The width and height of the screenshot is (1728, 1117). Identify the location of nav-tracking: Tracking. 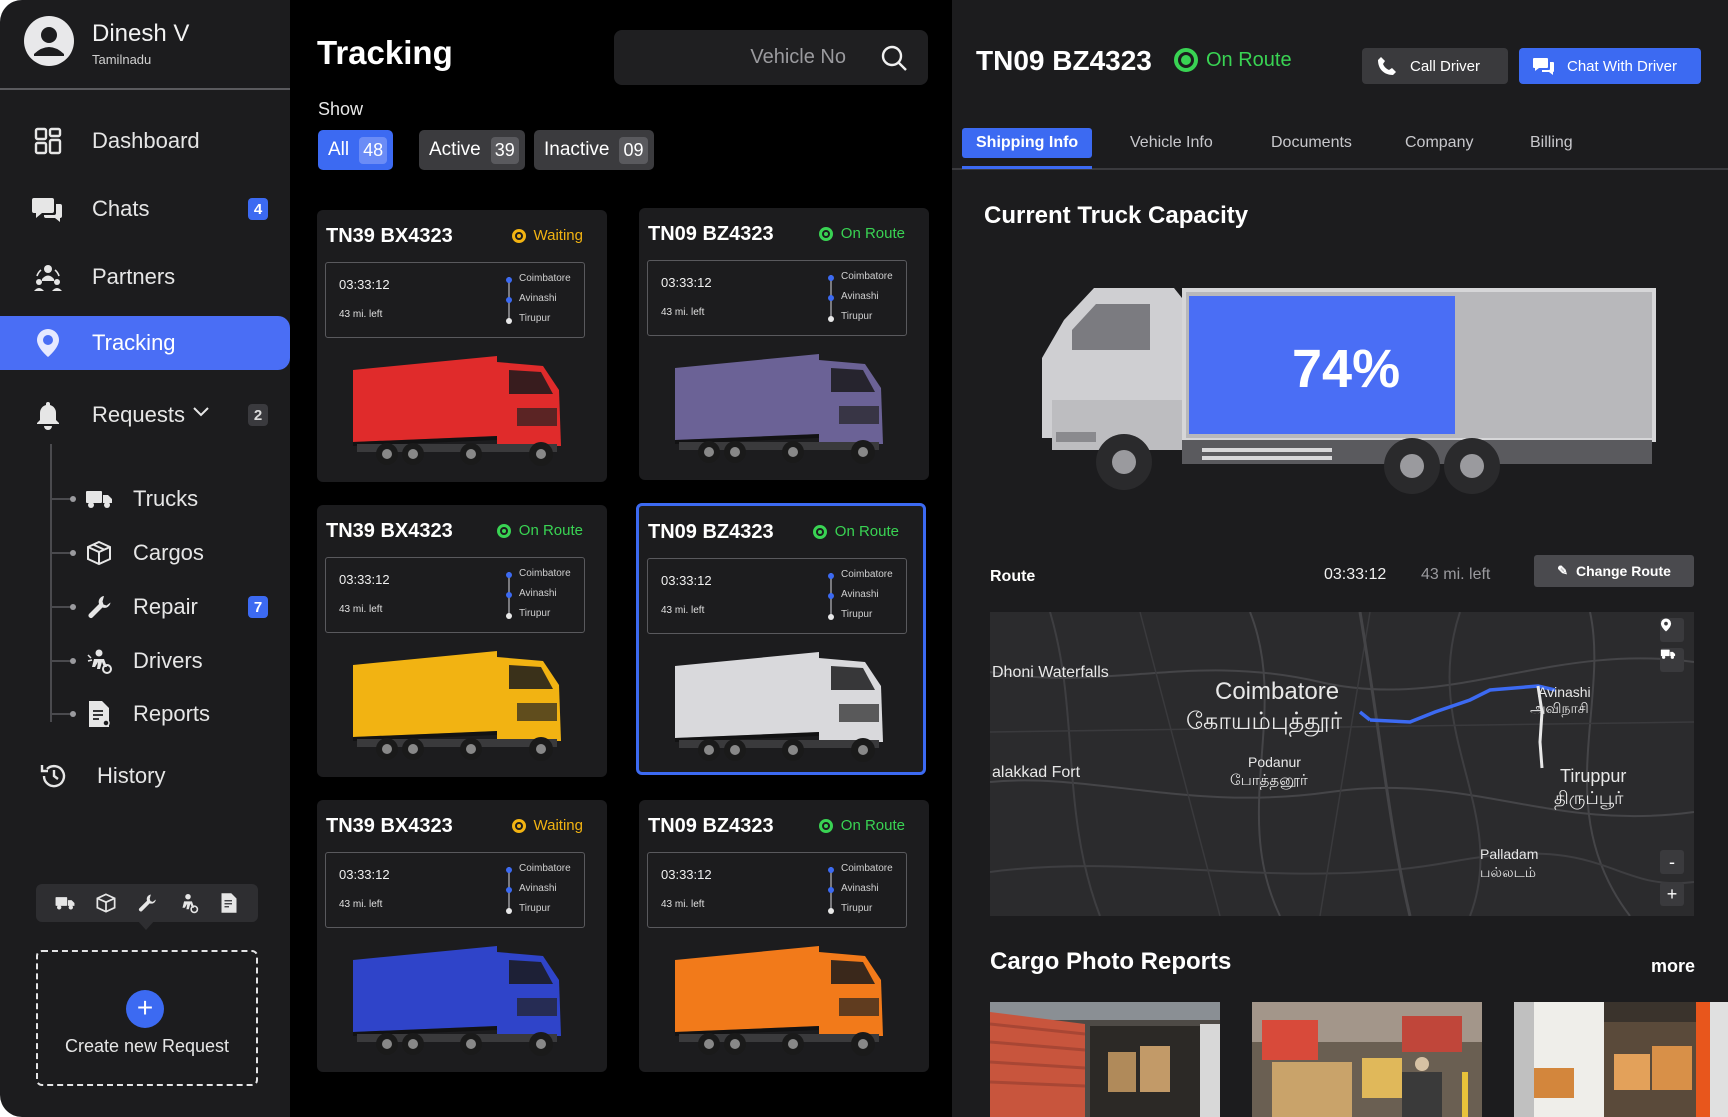
(145, 343).